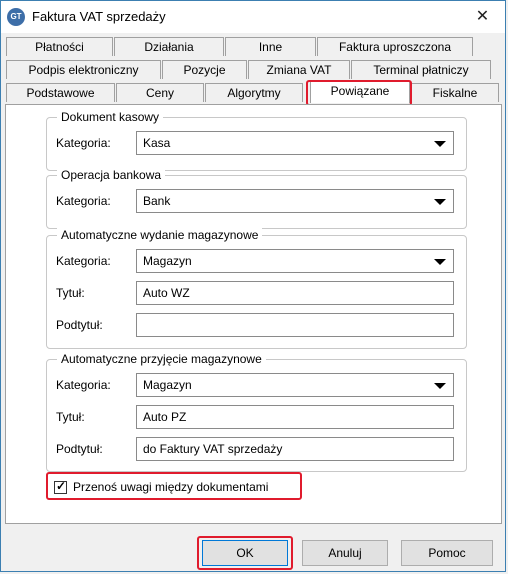 The image size is (508, 574). Describe the element at coordinates (295, 417) in the screenshot. I see `przyjecie-tytul-input: Auto PZ` at that location.